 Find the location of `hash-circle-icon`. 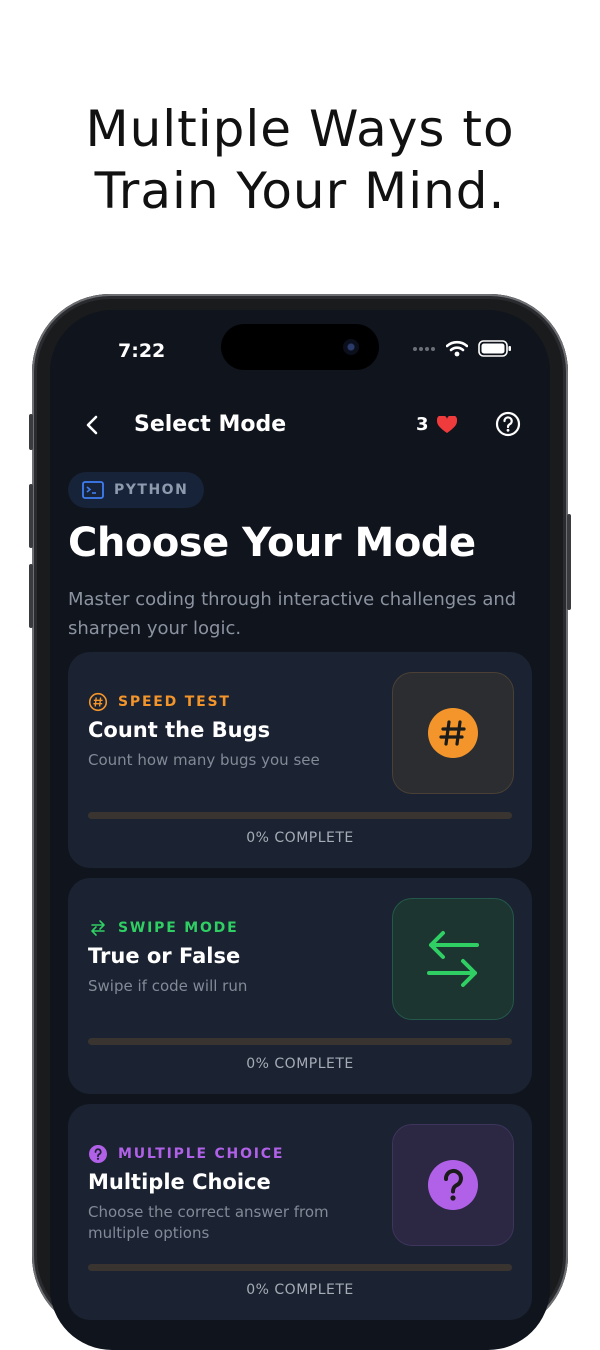

hash-circle-icon is located at coordinates (98, 702).